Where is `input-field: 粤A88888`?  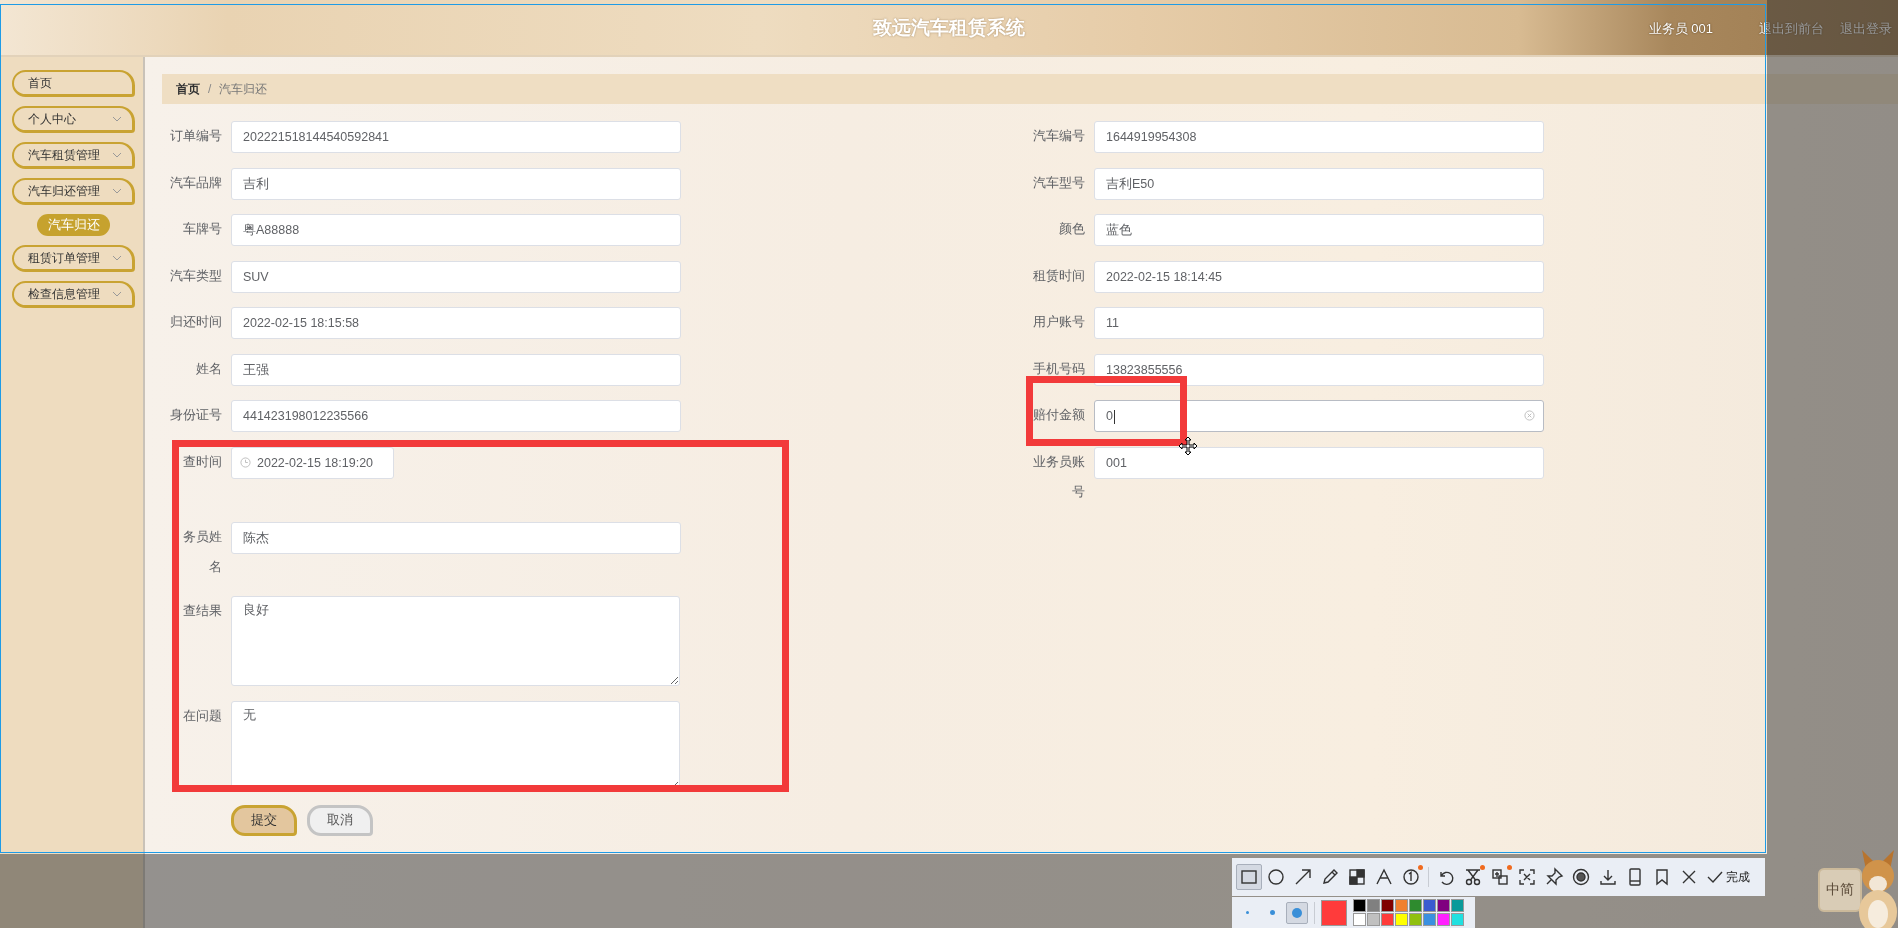
input-field: 粤A88888 is located at coordinates (456, 230).